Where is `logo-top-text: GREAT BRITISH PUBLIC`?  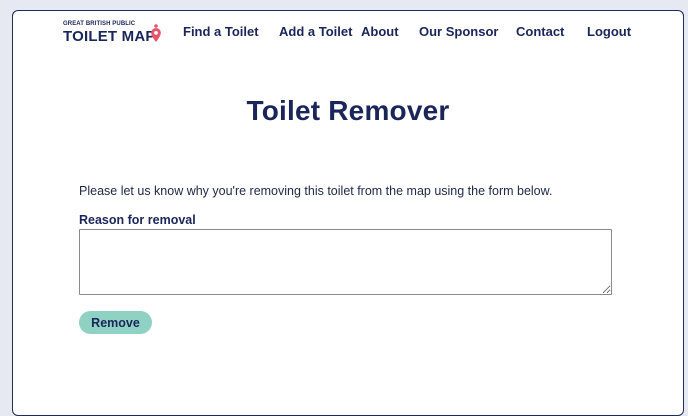
logo-top-text: GREAT BRITISH PUBLIC is located at coordinates (99, 24).